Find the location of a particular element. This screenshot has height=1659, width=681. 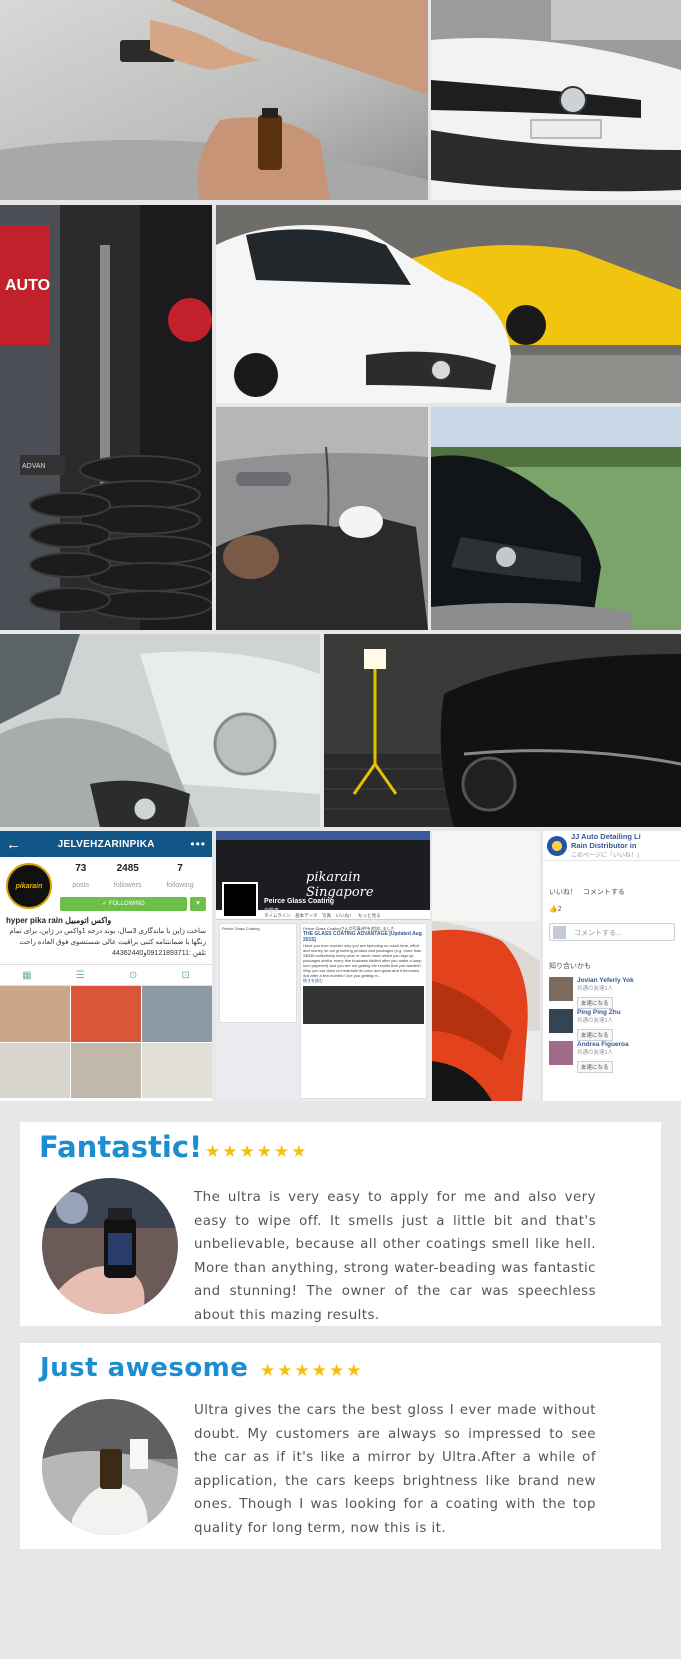

person-suggestion: Jovian Yeferly Yok 共通の友達1人友達になる is located at coordinates (612, 991).